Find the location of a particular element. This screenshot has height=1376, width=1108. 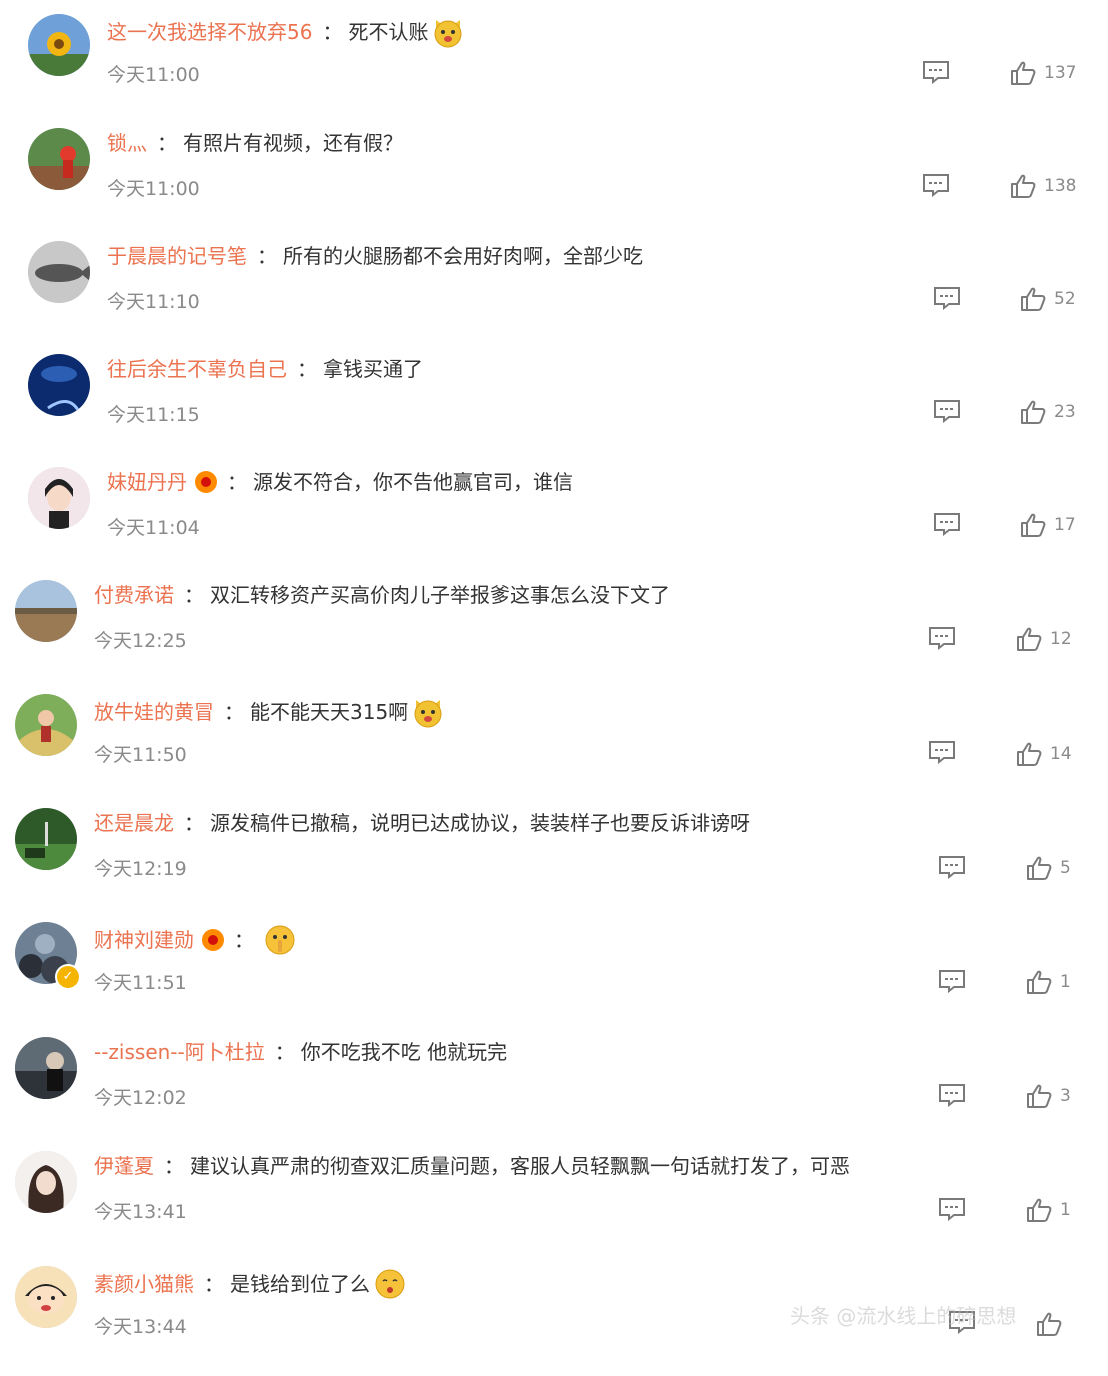

comment-item: ✓ 财神刘建勋 ： 今天11:51 is located at coordinates (550, 977).